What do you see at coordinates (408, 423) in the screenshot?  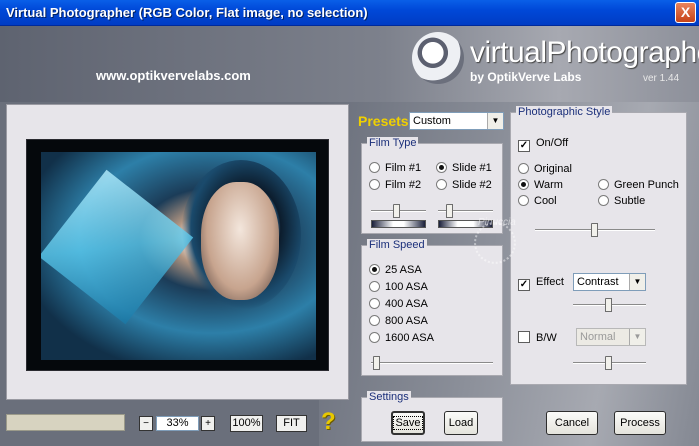 I see `save-button: Save` at bounding box center [408, 423].